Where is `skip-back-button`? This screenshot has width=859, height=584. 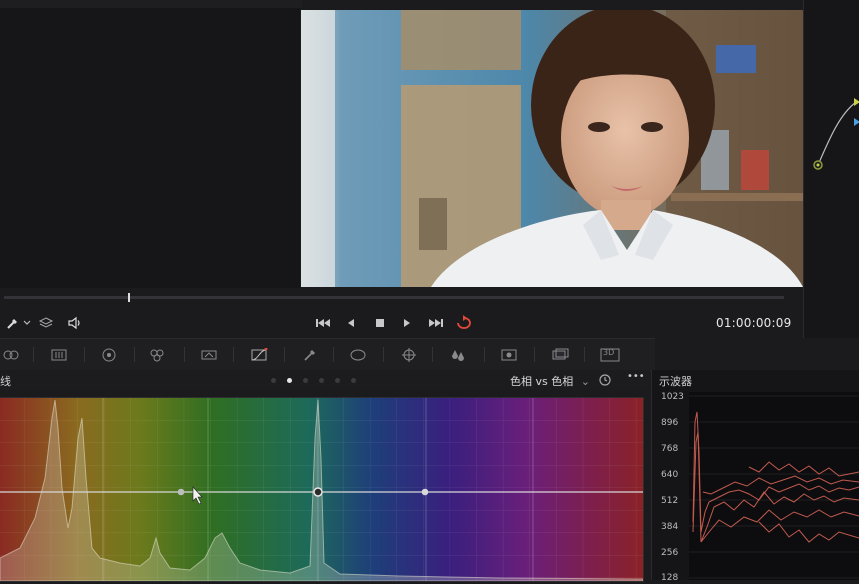
skip-back-button is located at coordinates (323, 323).